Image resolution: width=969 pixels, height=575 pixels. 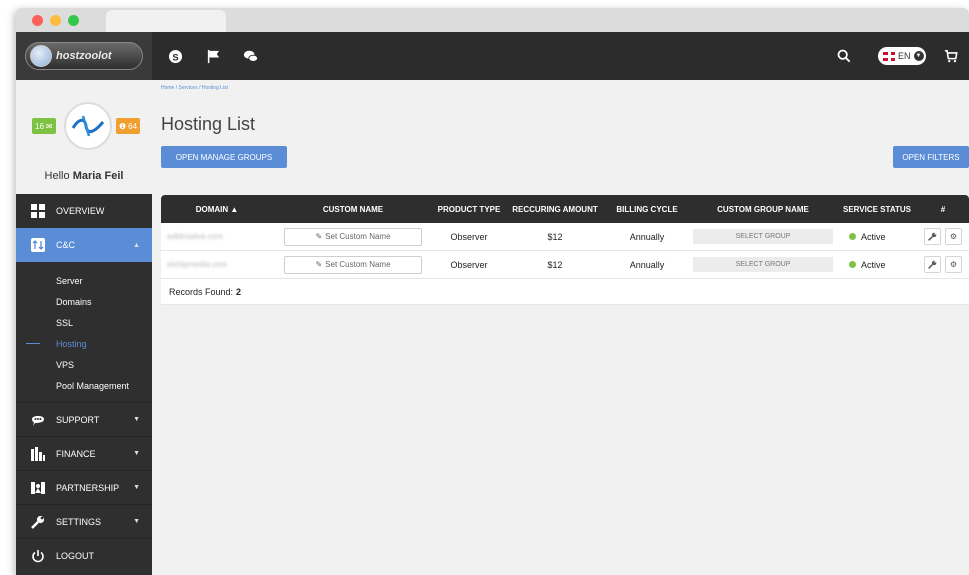 I want to click on greeting: Hello Maria Feil, so click(x=84, y=176).